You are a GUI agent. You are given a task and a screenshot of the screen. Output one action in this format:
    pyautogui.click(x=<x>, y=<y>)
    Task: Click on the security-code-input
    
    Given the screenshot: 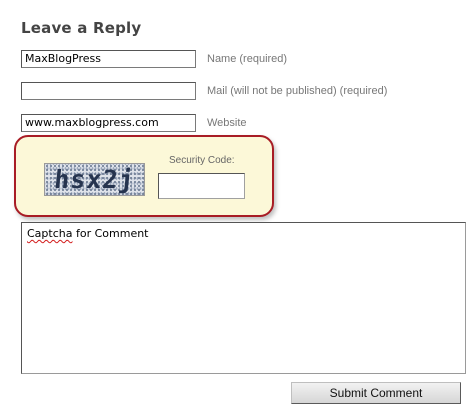 What is the action you would take?
    pyautogui.click(x=201, y=186)
    